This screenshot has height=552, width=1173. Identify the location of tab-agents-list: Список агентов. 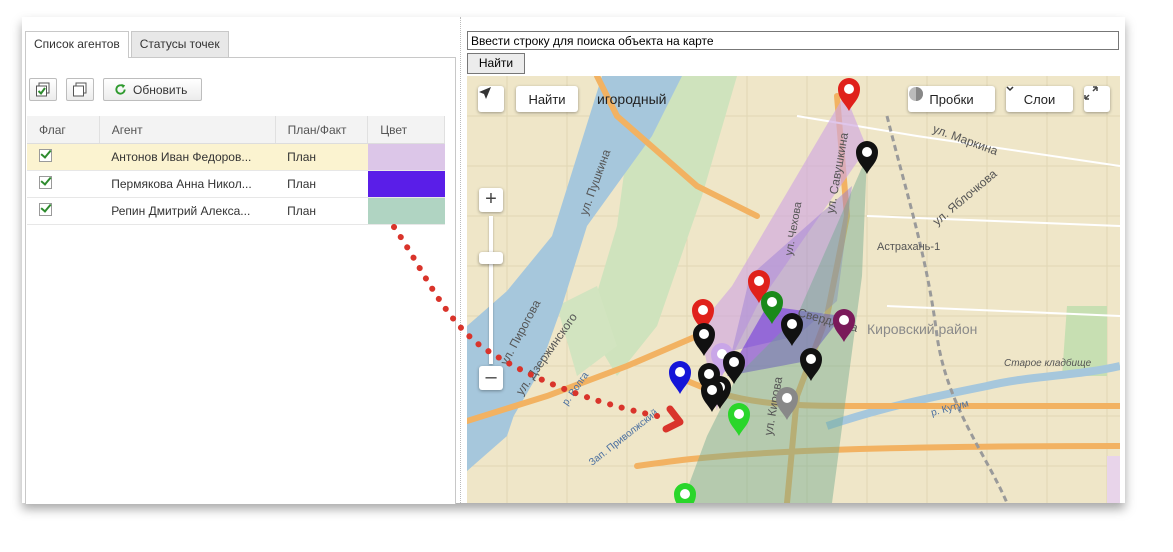
(77, 44).